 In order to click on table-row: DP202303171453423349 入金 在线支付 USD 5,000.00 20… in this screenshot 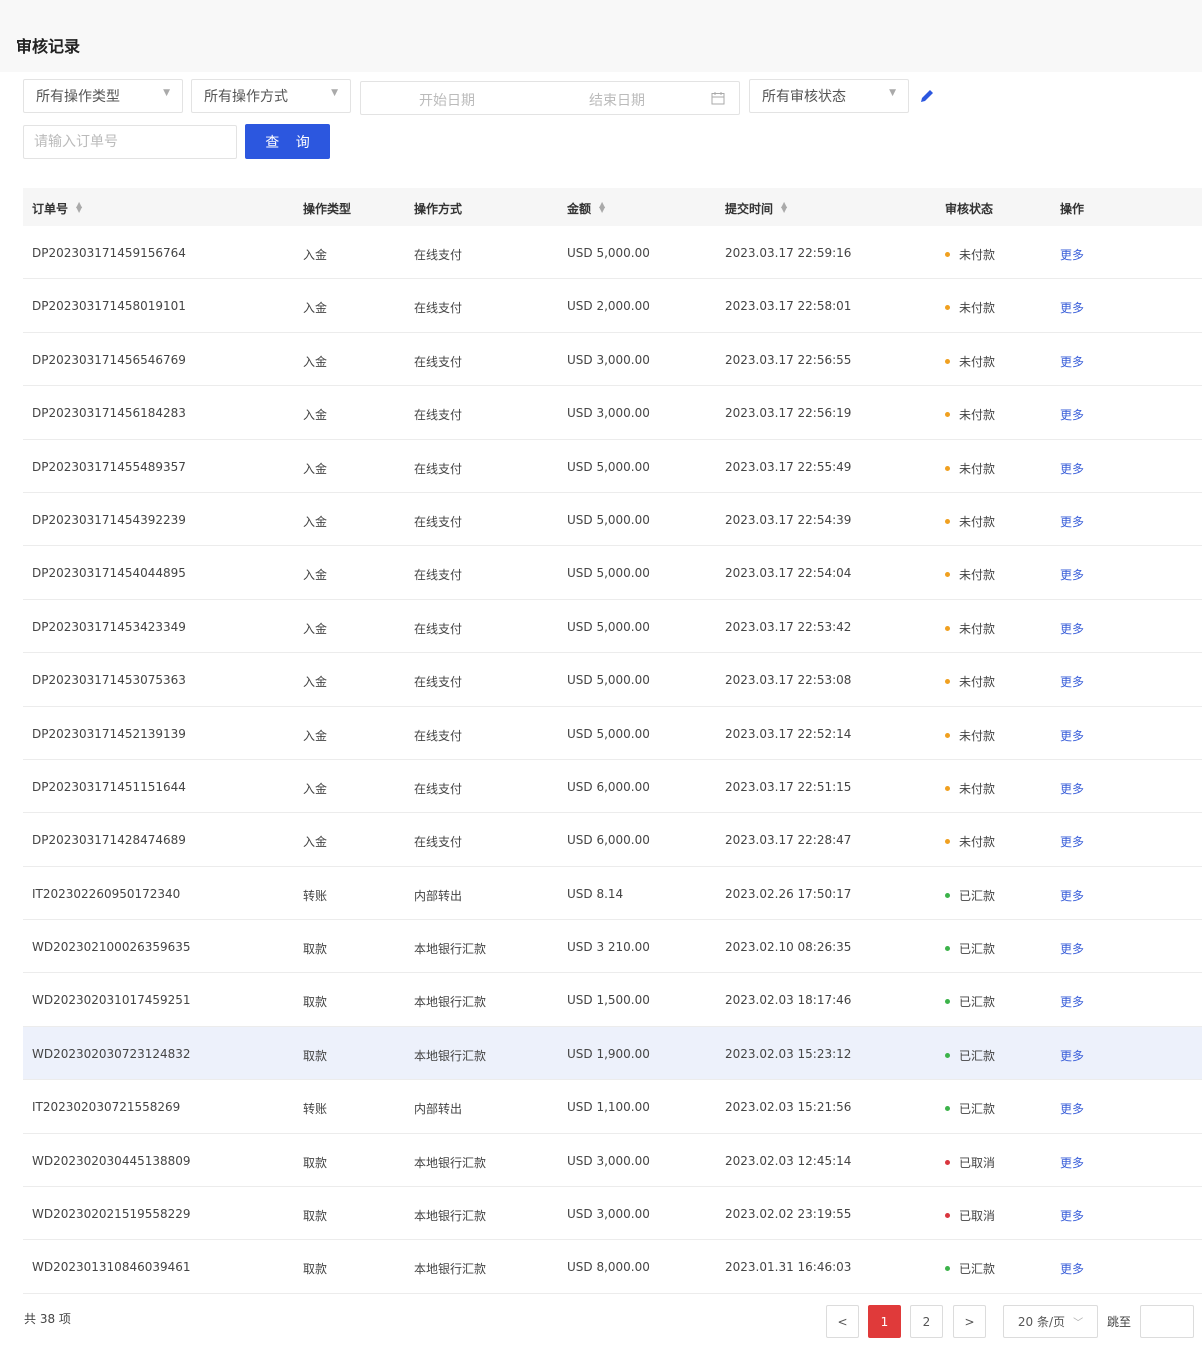, I will do `click(612, 627)`.